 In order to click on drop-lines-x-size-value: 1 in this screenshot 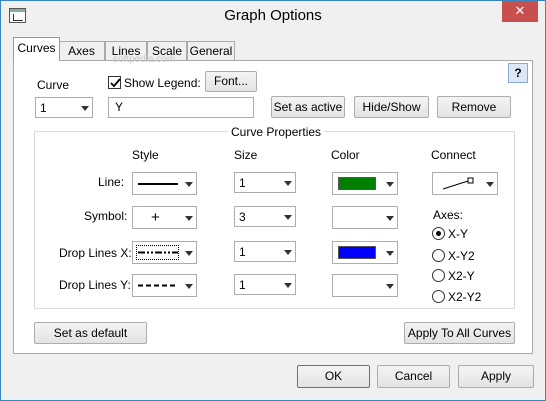, I will do `click(242, 252)`.